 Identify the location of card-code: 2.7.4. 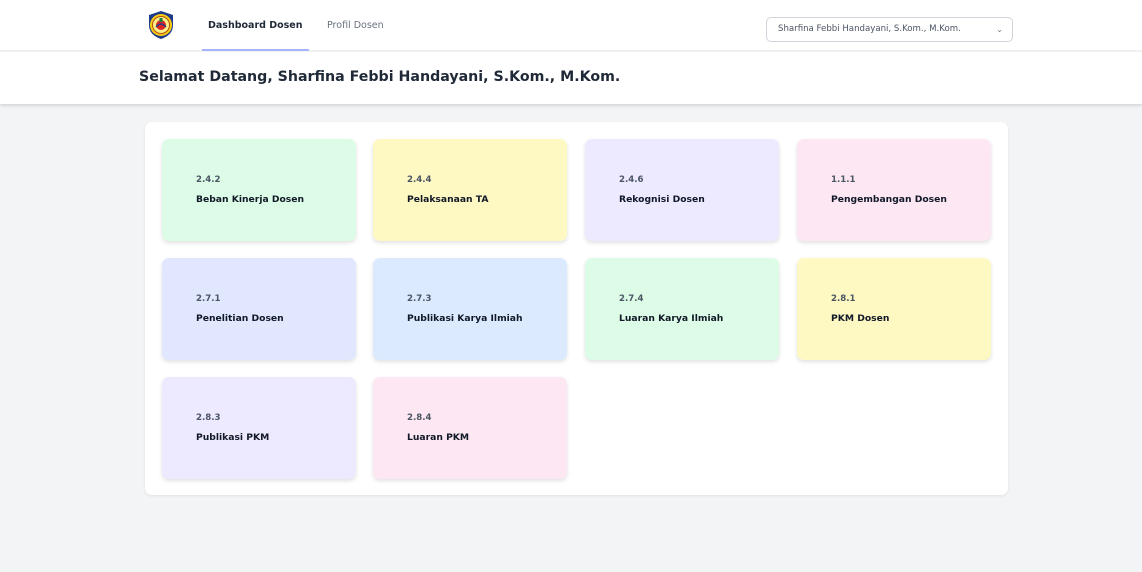
(631, 299).